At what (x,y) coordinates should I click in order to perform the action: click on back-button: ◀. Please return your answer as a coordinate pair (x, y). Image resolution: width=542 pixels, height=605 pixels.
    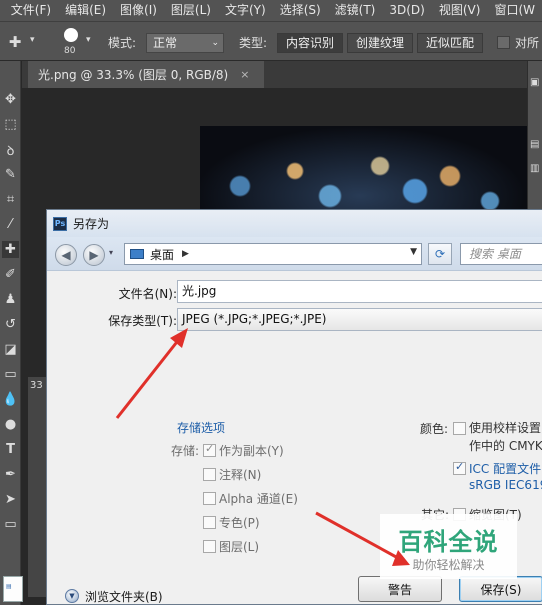
    Looking at the image, I should click on (66, 255).